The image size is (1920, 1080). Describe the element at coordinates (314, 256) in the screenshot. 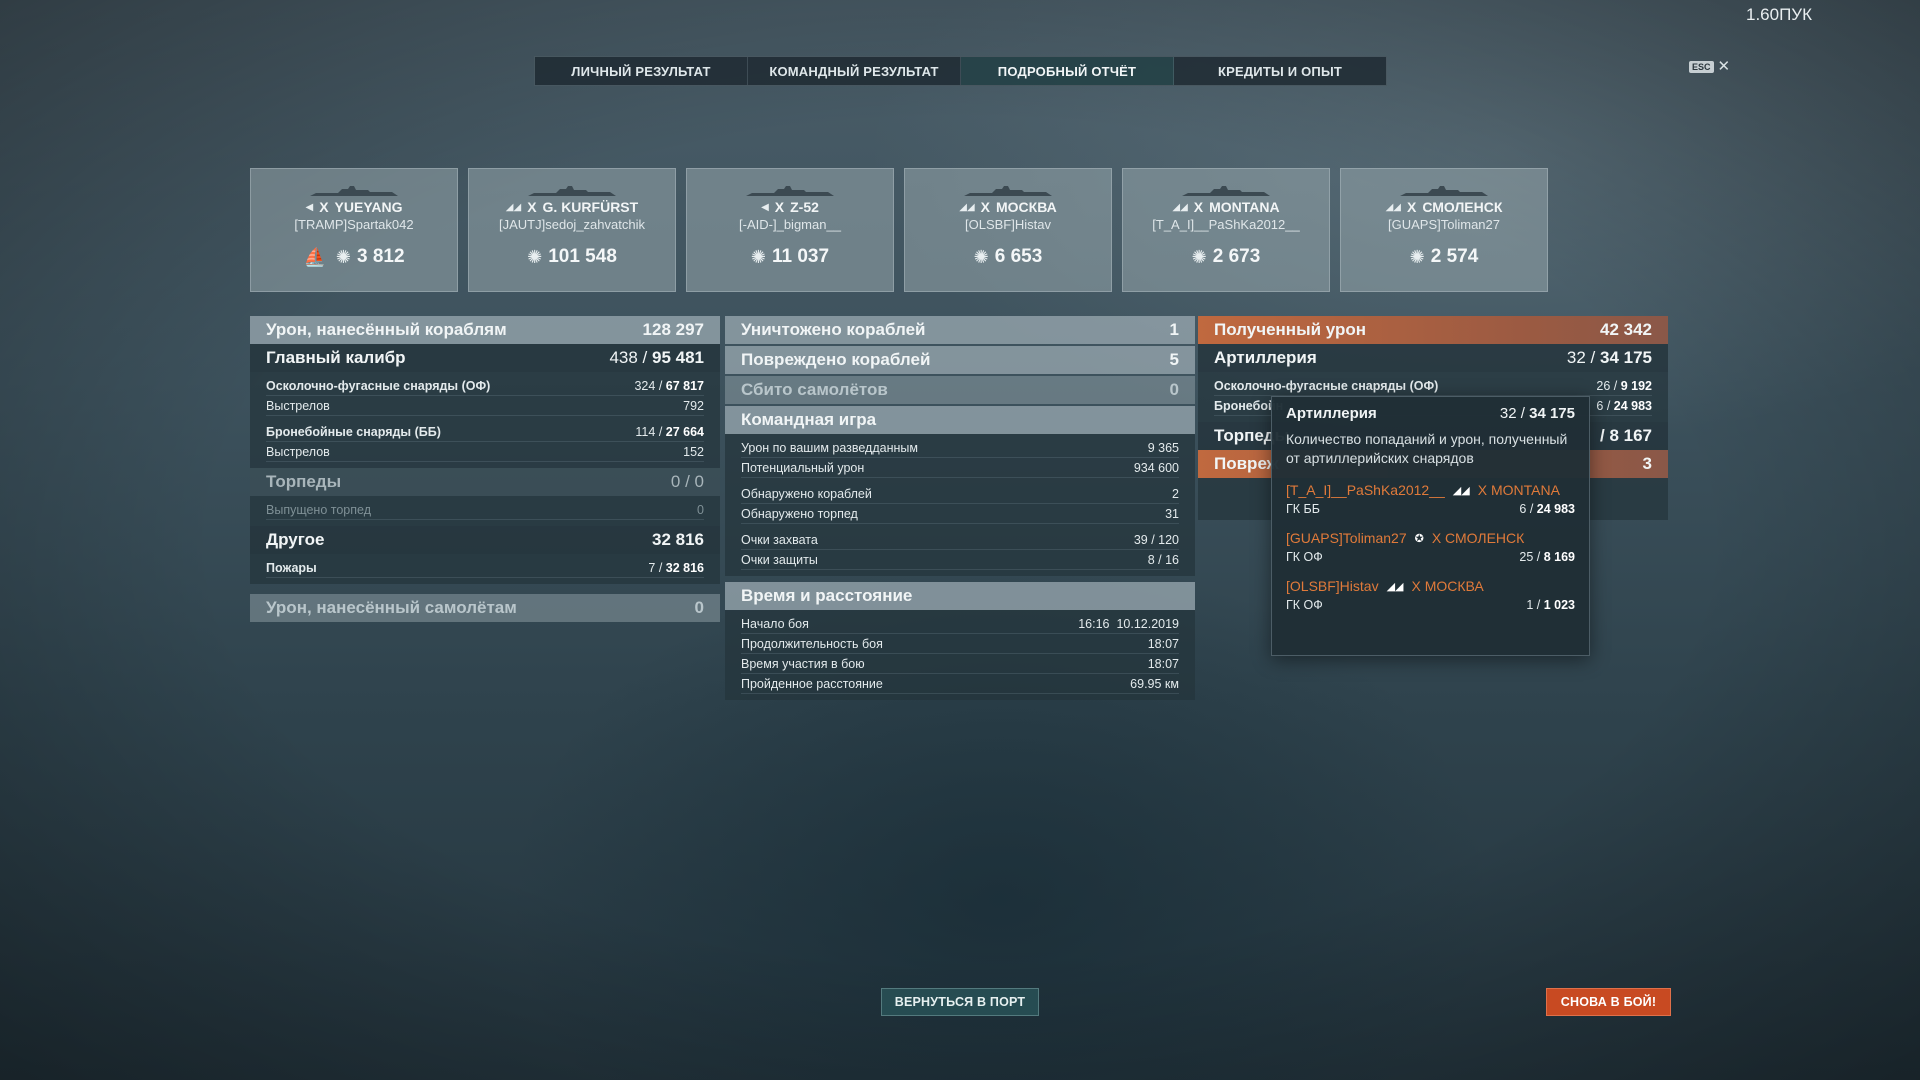

I see `sunk-ship-icon: ⛵` at that location.